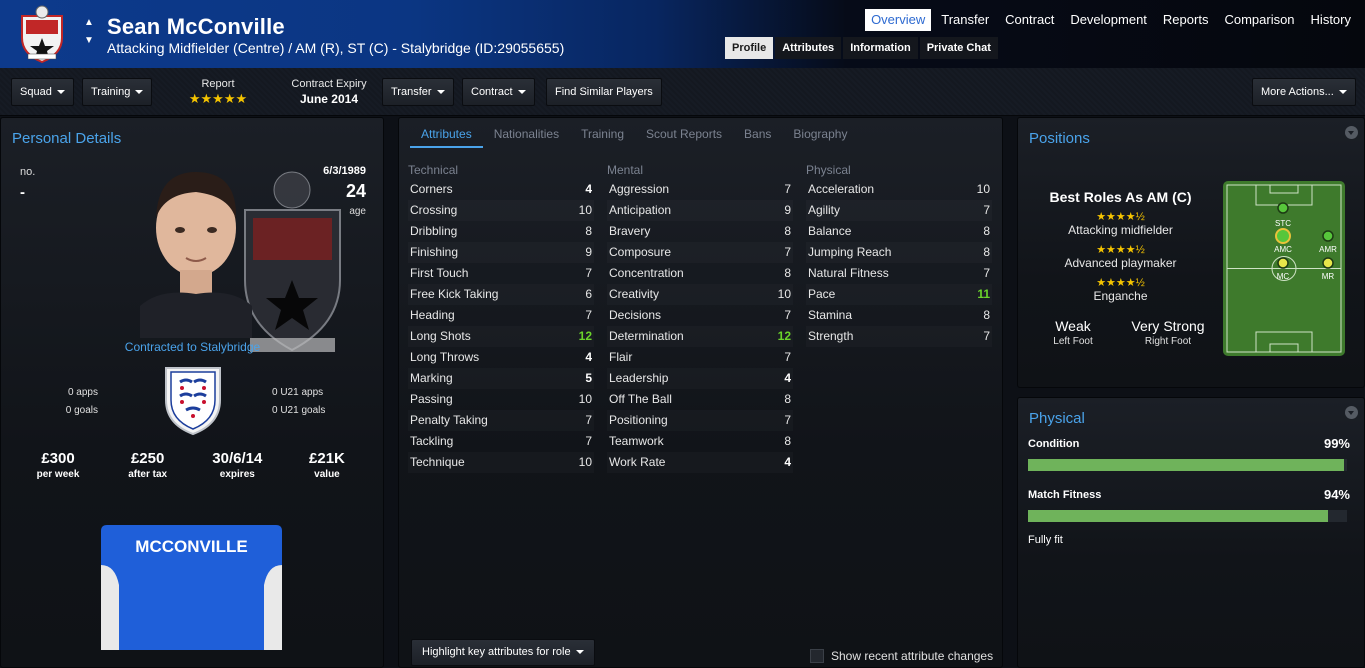  Describe the element at coordinates (501, 420) in the screenshot. I see `attribute-row: Penalty Taking 7` at that location.